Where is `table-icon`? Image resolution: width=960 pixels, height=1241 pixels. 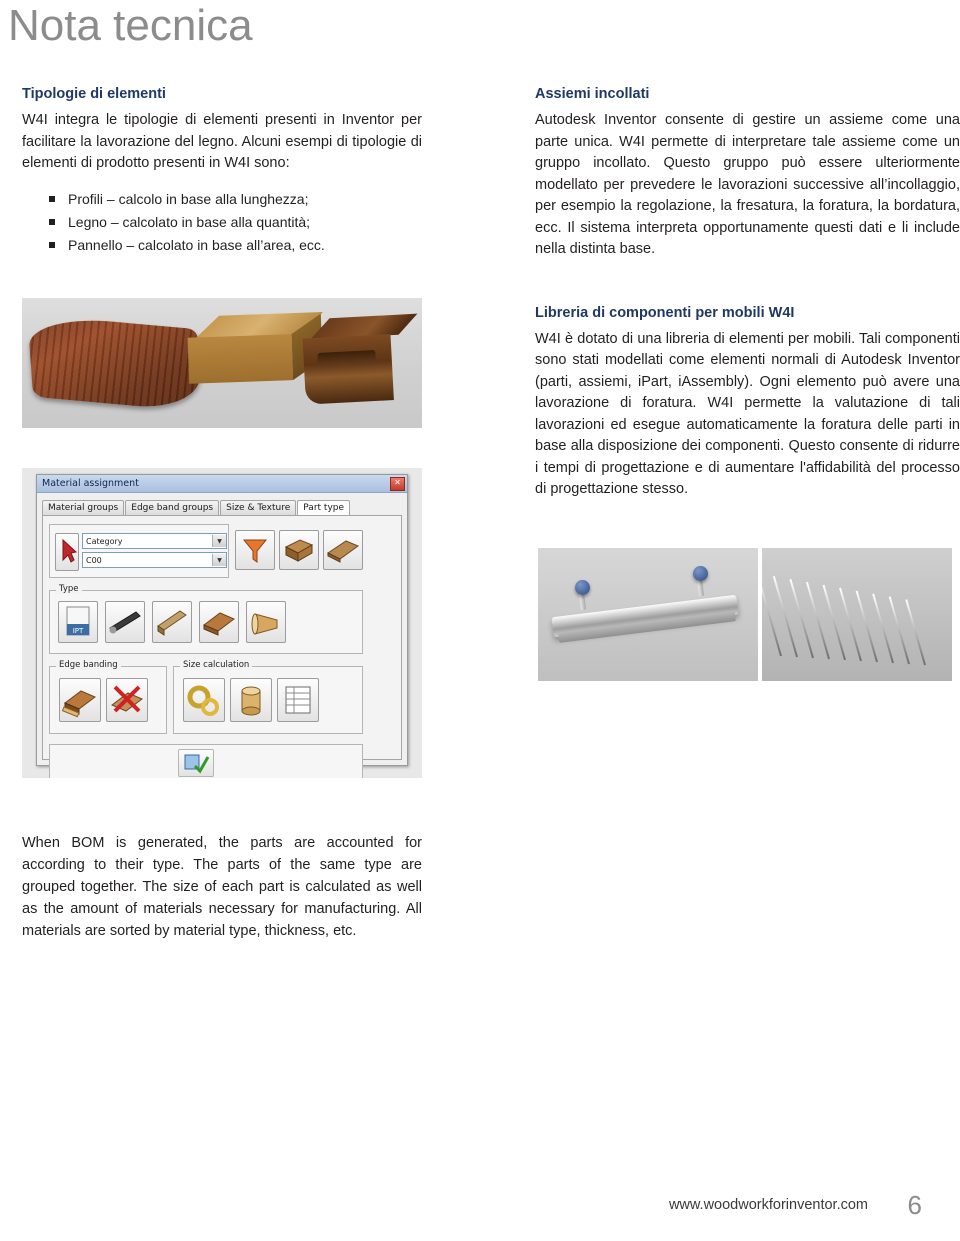
table-icon is located at coordinates (298, 700).